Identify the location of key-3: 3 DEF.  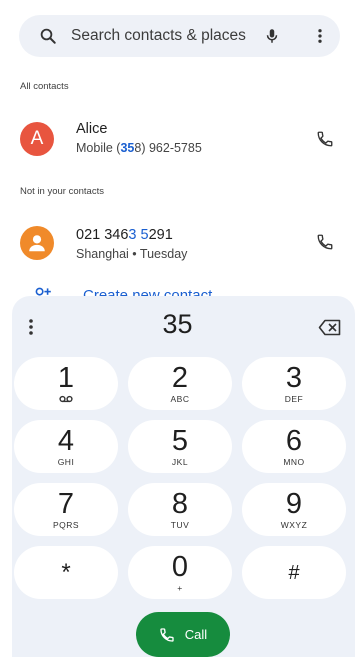
(294, 383).